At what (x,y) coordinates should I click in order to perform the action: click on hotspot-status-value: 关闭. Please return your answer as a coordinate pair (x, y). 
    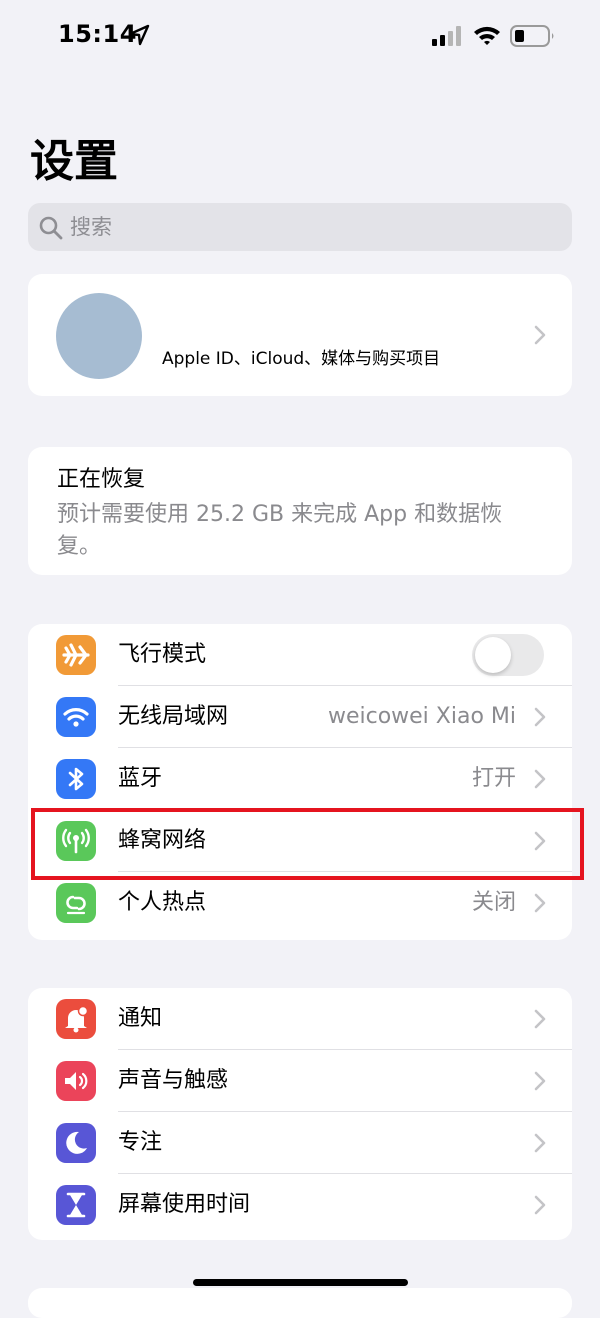
    Looking at the image, I should click on (493, 902).